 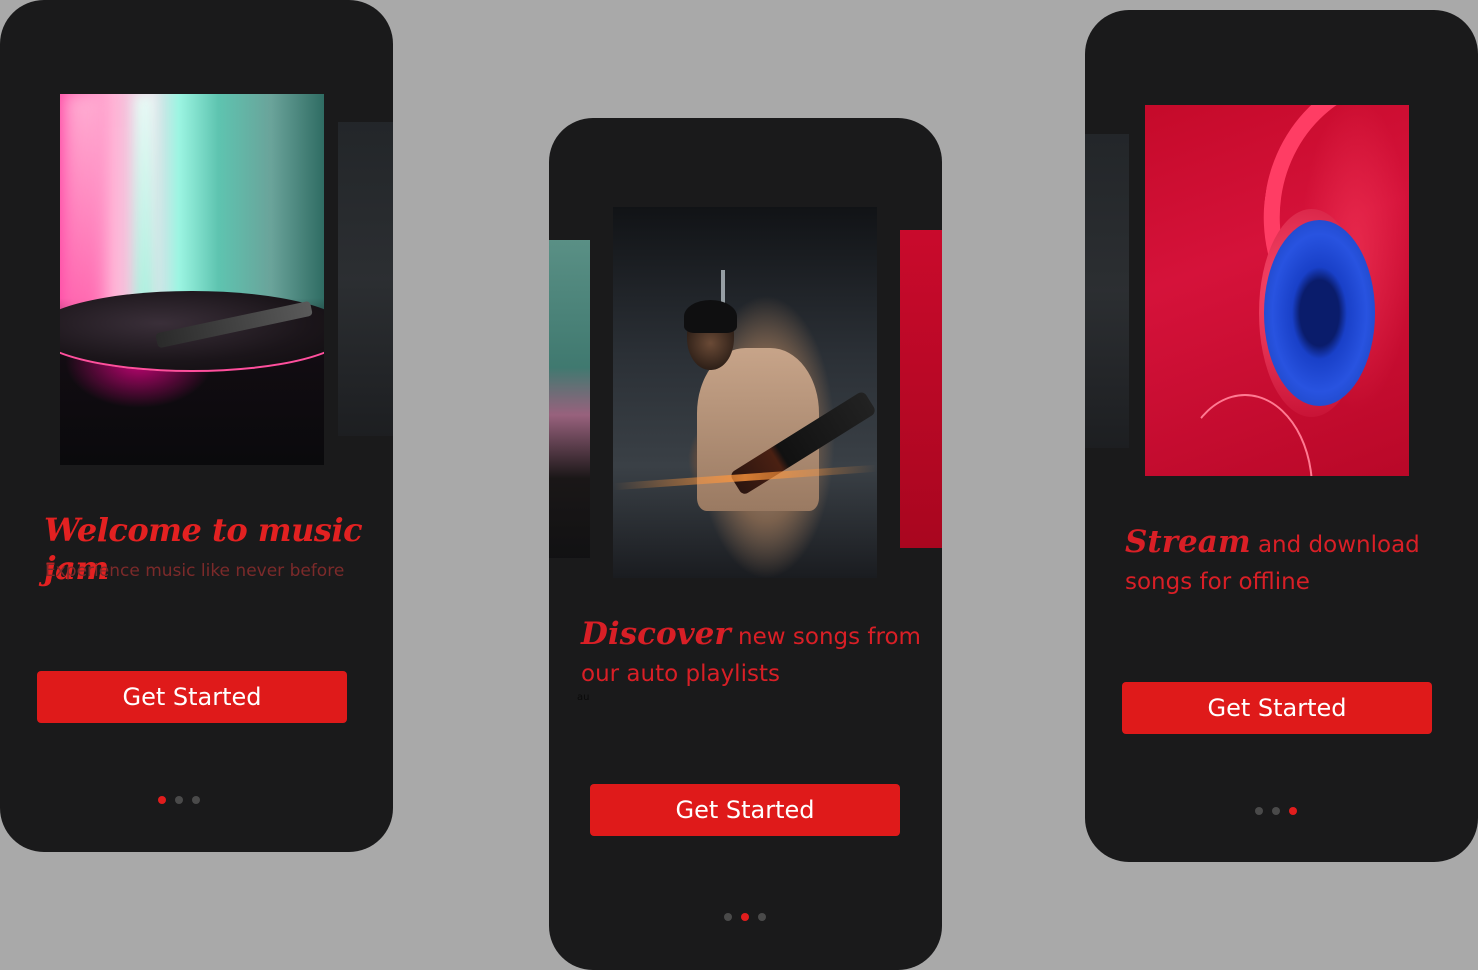 What do you see at coordinates (195, 571) in the screenshot?
I see `welcome-subtitle: Experience music like never before` at bounding box center [195, 571].